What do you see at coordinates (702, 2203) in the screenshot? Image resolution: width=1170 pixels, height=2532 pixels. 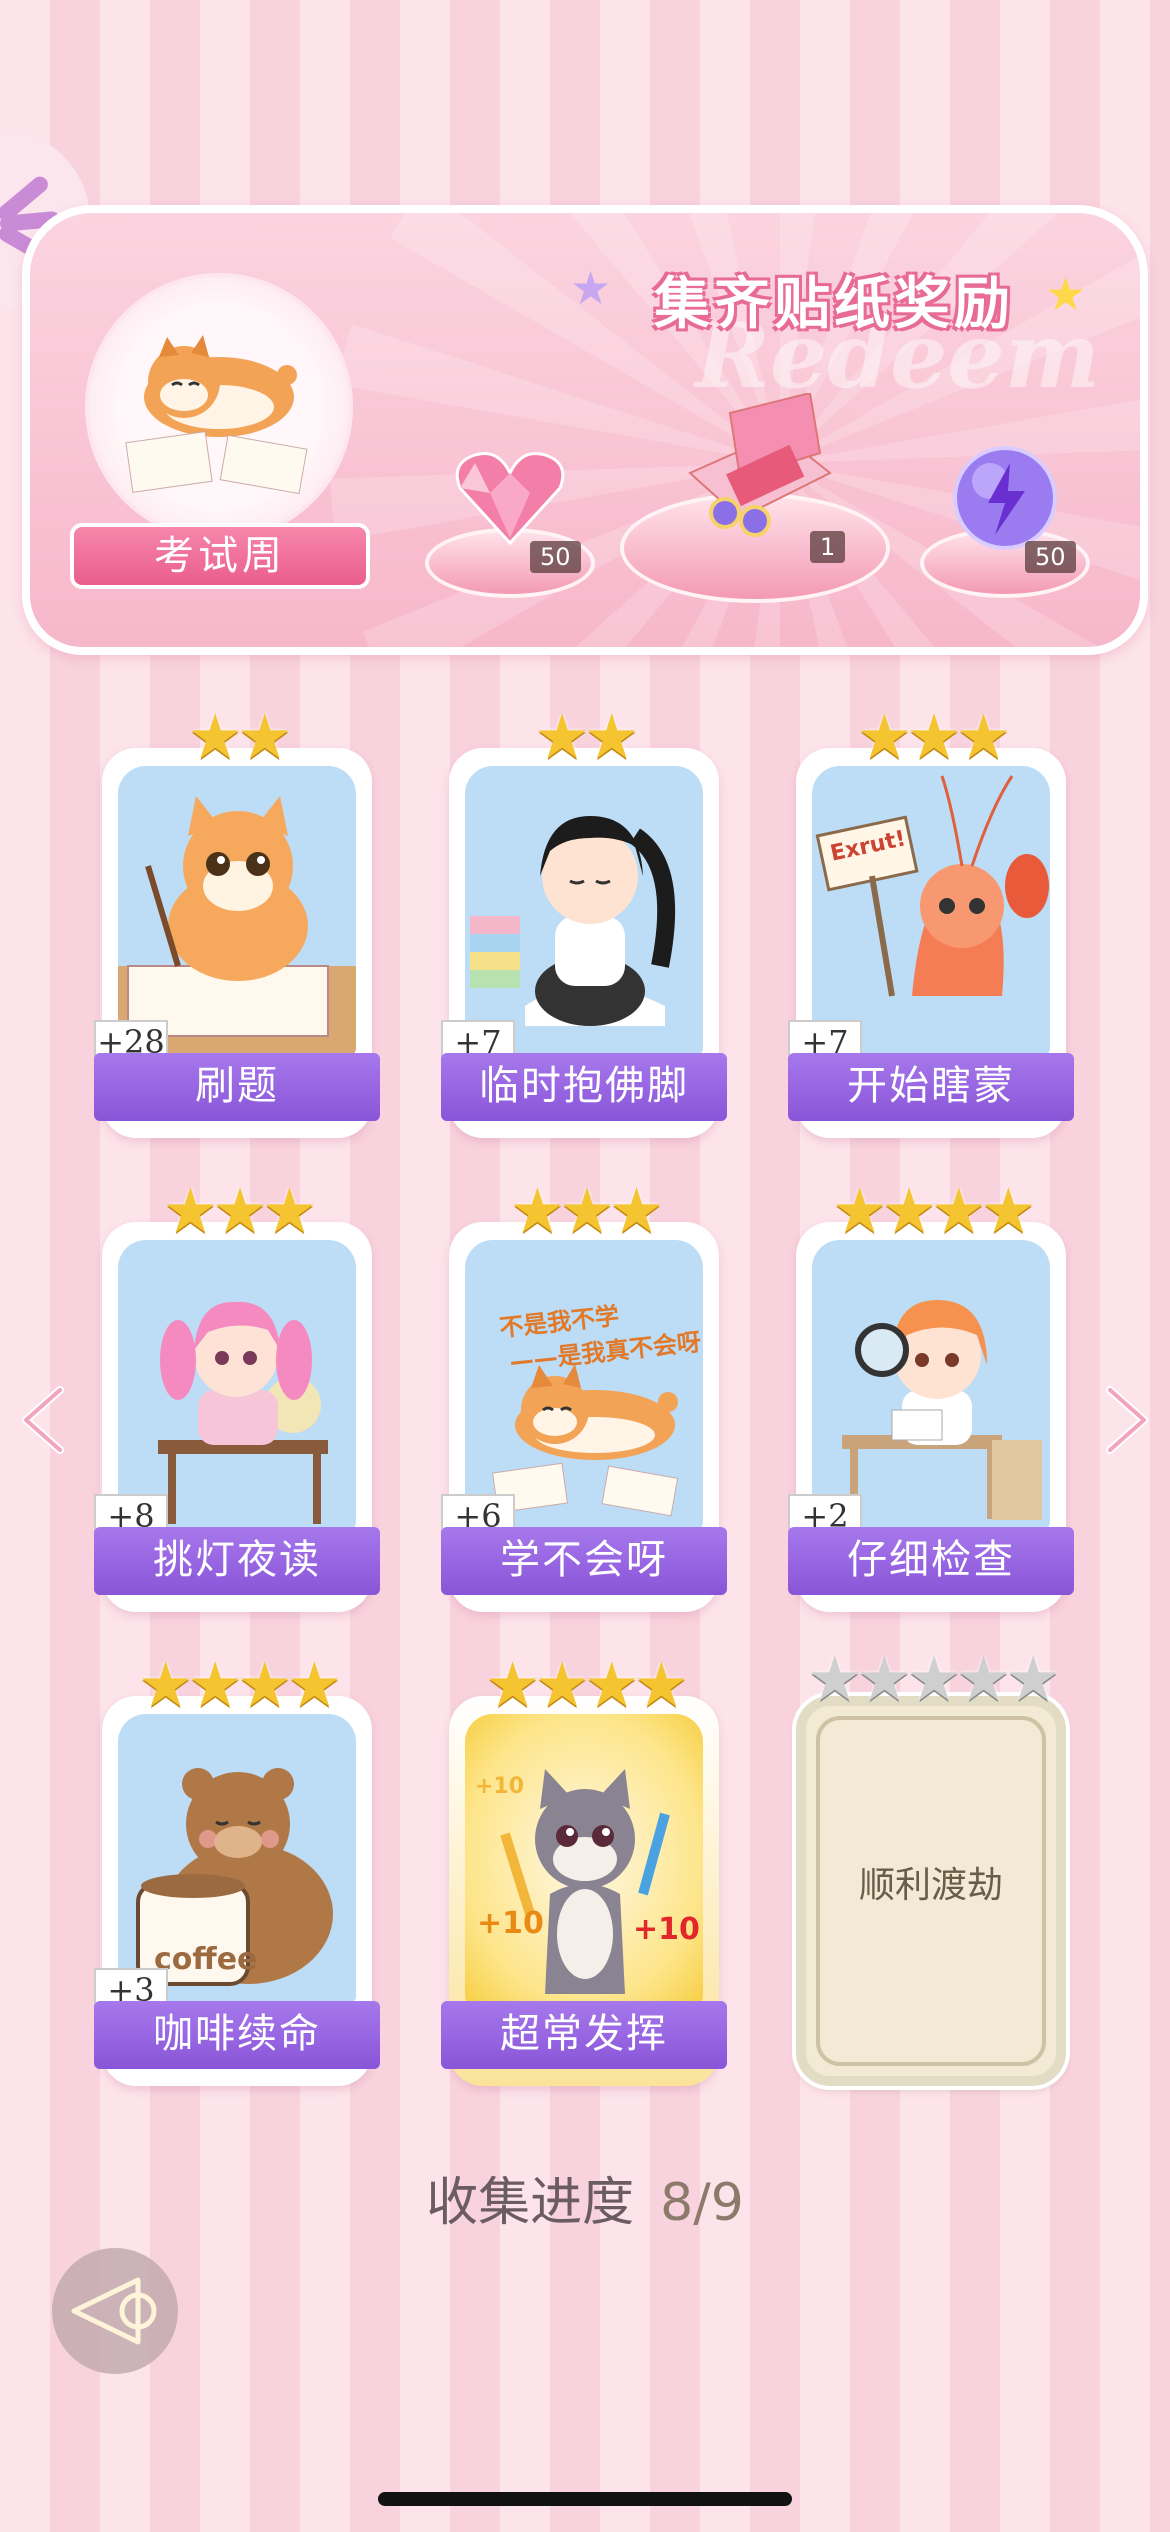 I see `progress-value: 8/9` at bounding box center [702, 2203].